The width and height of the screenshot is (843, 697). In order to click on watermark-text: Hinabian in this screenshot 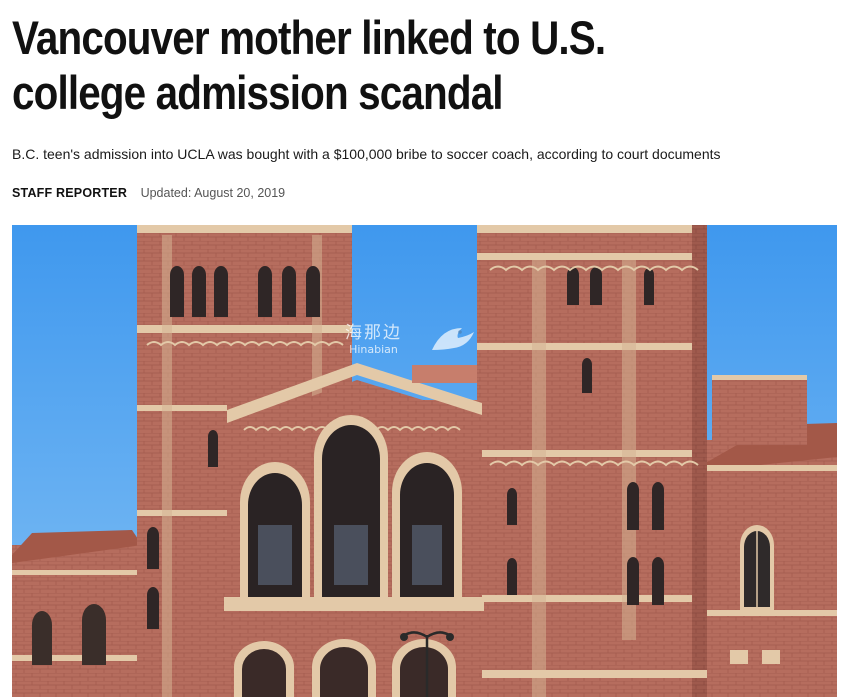, I will do `click(373, 349)`.